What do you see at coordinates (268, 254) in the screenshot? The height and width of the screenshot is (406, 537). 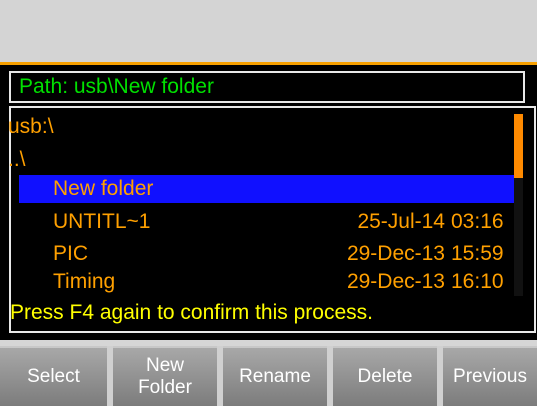 I see `list-item-pic: PIC 29-Dec-13 15:59` at bounding box center [268, 254].